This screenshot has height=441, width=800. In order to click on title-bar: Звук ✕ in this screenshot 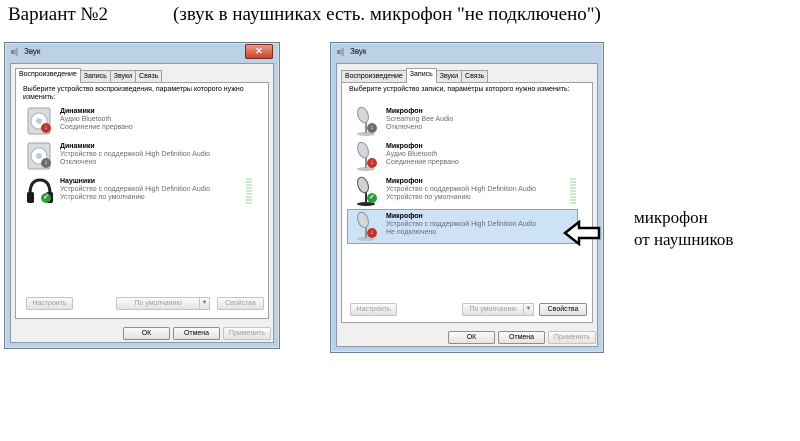, I will do `click(142, 53)`.